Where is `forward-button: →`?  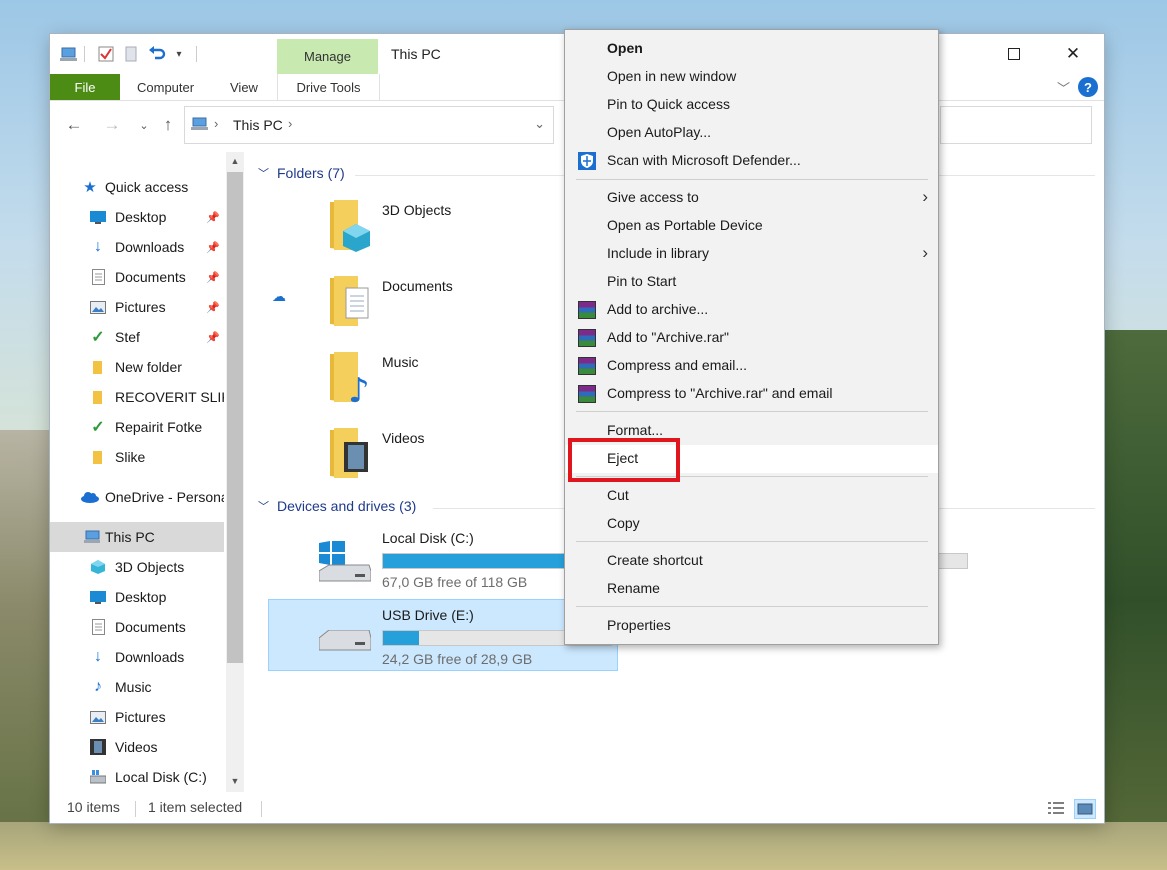
forward-button: → is located at coordinates (112, 125).